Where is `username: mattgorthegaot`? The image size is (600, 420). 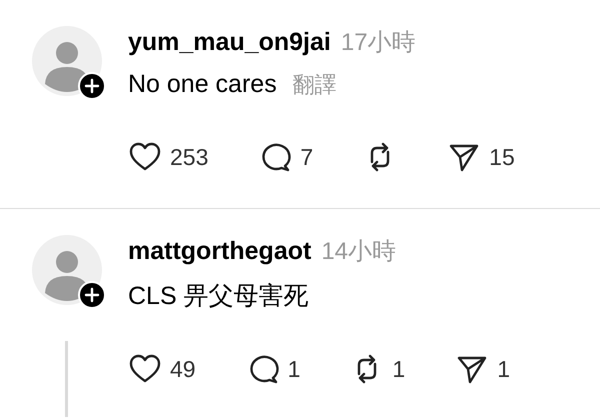
username: mattgorthegaot is located at coordinates (220, 251).